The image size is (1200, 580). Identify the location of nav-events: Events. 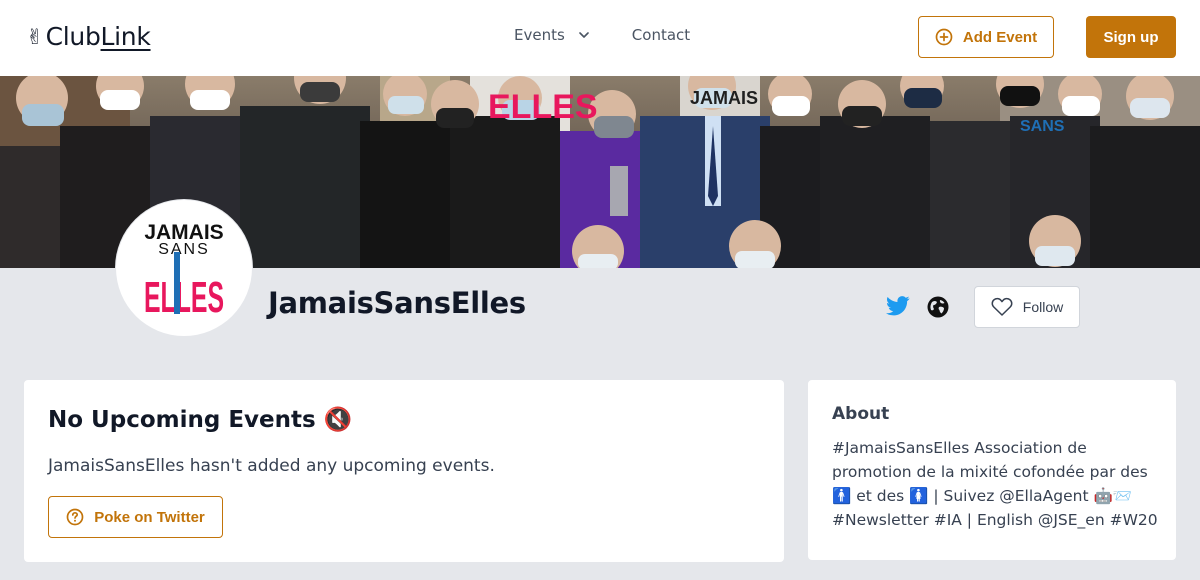
(551, 35).